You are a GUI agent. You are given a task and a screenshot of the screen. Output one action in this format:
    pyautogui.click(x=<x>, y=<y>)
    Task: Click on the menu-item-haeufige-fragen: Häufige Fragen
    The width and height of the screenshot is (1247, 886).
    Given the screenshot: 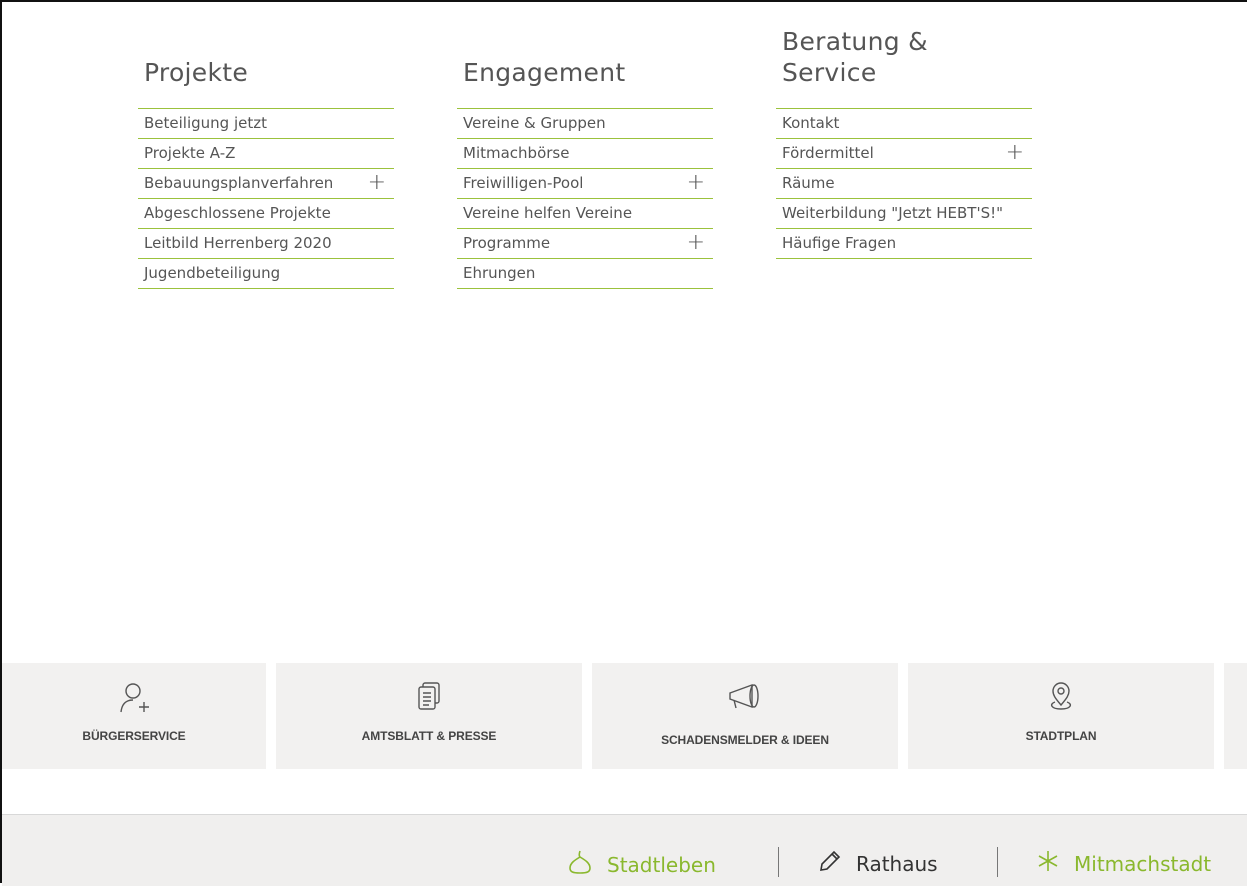 What is the action you would take?
    pyautogui.click(x=904, y=244)
    